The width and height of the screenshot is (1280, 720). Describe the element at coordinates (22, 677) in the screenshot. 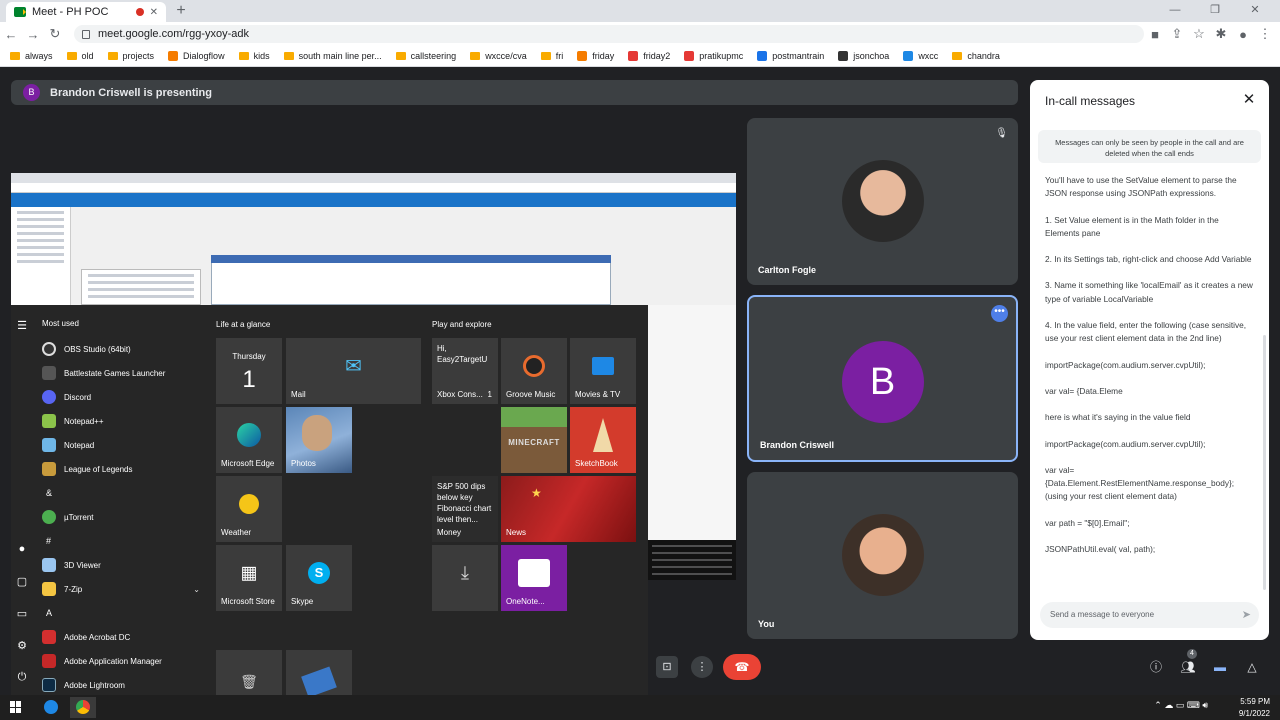

I see `power-icon: ⏻` at that location.